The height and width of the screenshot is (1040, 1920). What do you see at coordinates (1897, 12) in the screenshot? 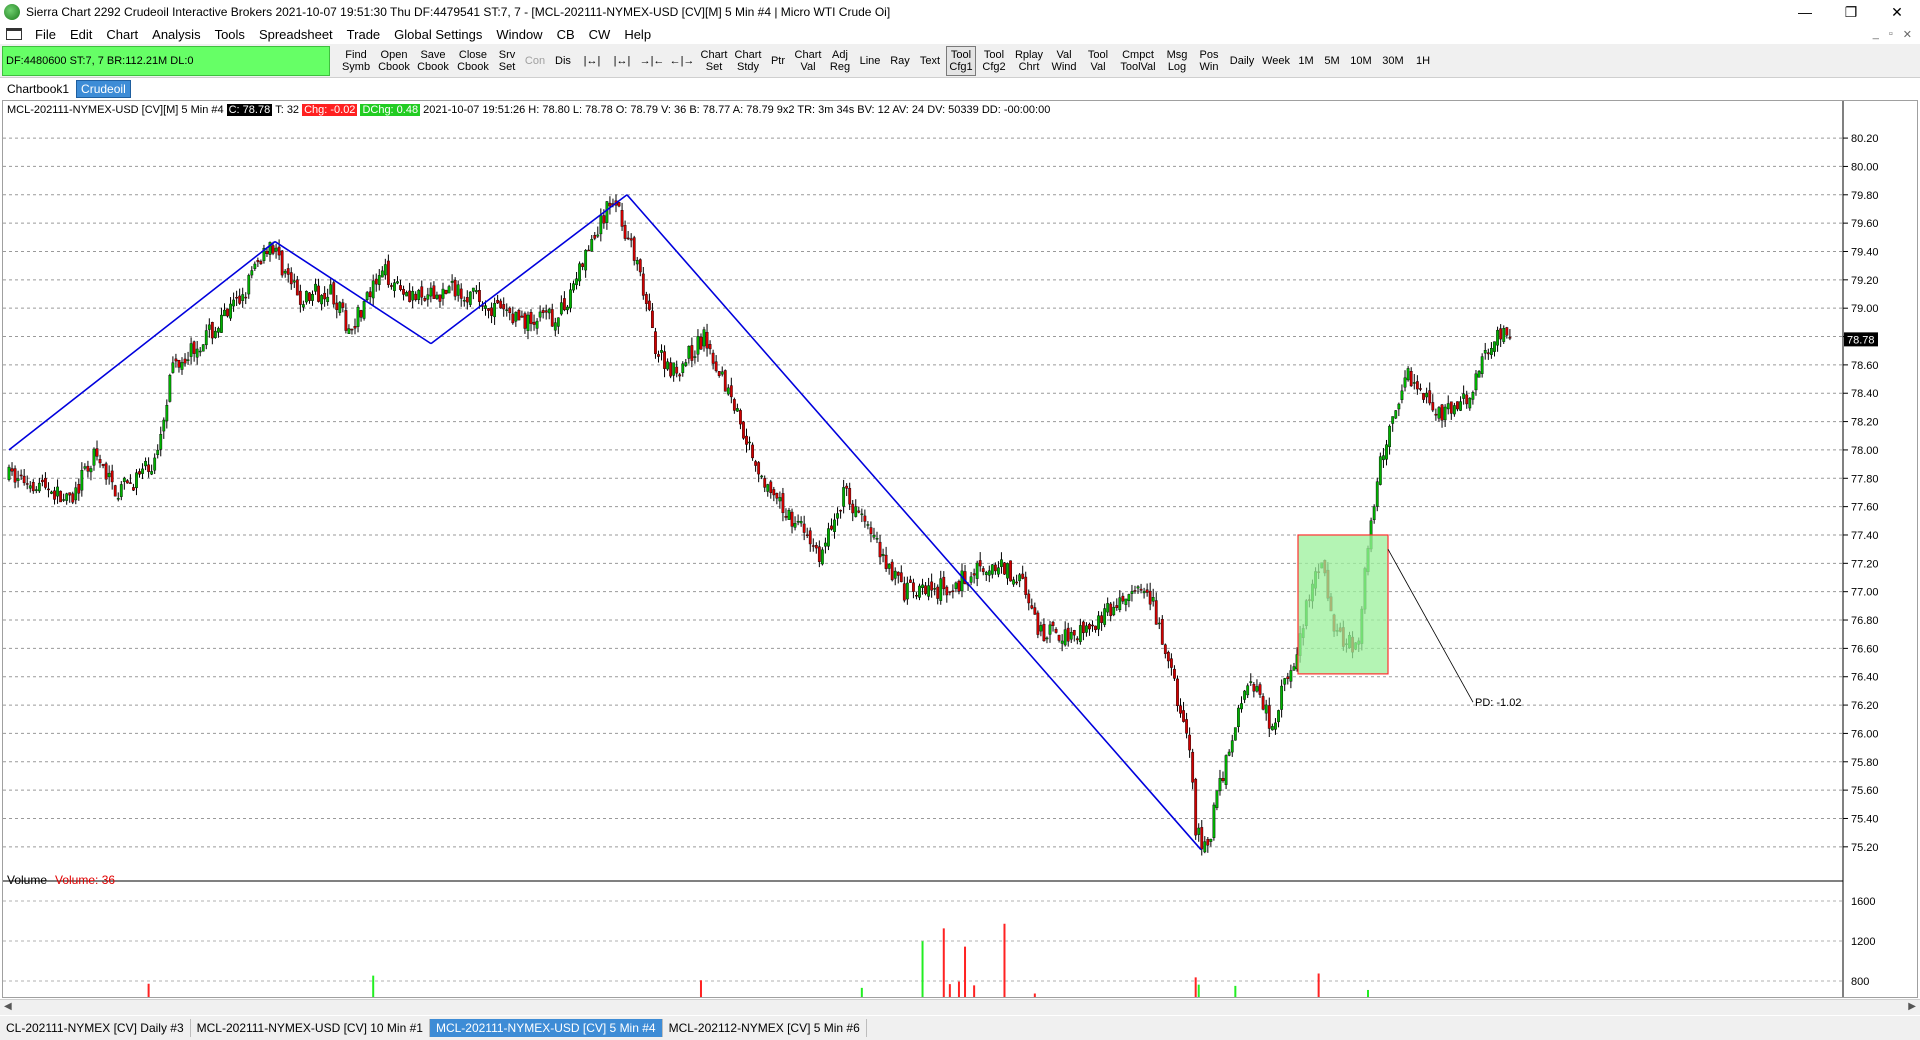
I see `close-button: ✕` at bounding box center [1897, 12].